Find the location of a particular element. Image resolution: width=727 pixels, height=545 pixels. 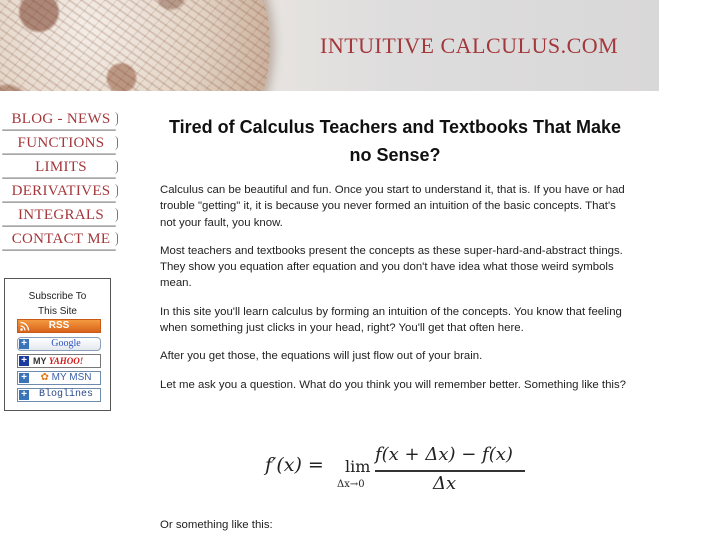

yahoo-subscribe-button: + MY YAHOO! is located at coordinates (59, 361).